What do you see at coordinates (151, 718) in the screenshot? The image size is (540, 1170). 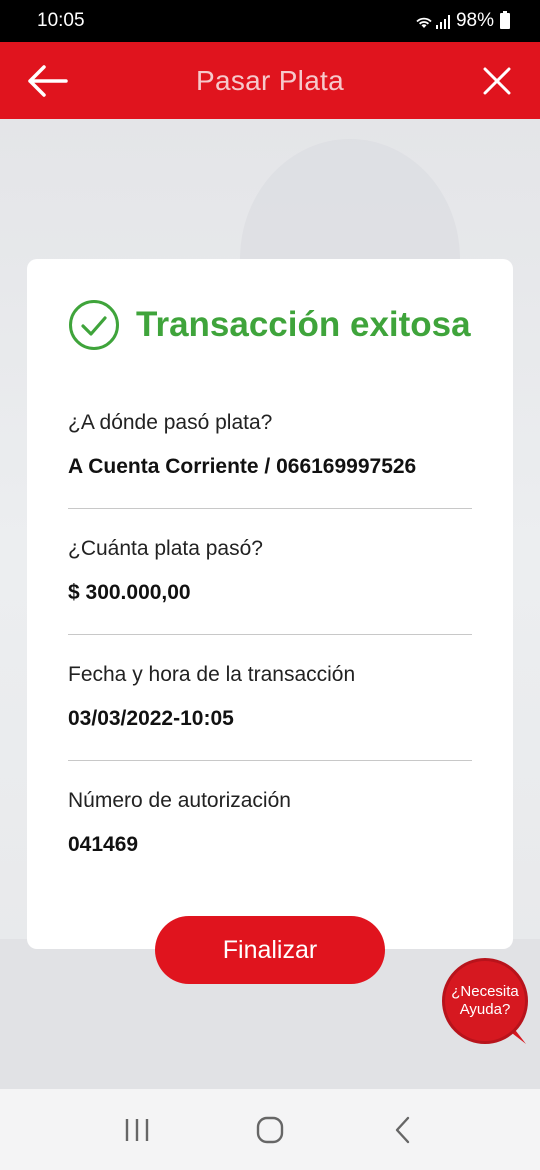 I see `field-value: 03/03/2022-10:05` at bounding box center [151, 718].